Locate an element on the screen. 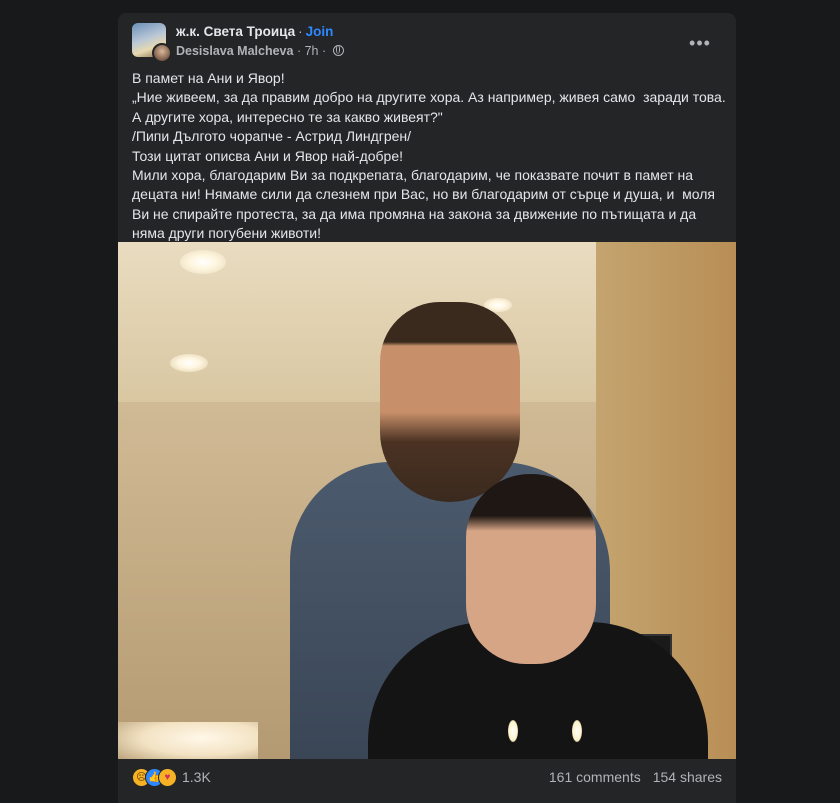 This screenshot has width=840, height=803. post-meta-line: Desislava Malcheva · 7h · is located at coordinates (260, 51).